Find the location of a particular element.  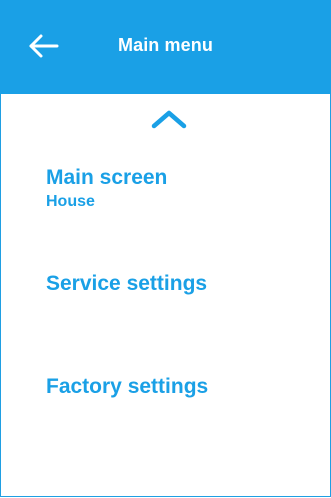

menu-item-label: Main screen is located at coordinates (107, 177).